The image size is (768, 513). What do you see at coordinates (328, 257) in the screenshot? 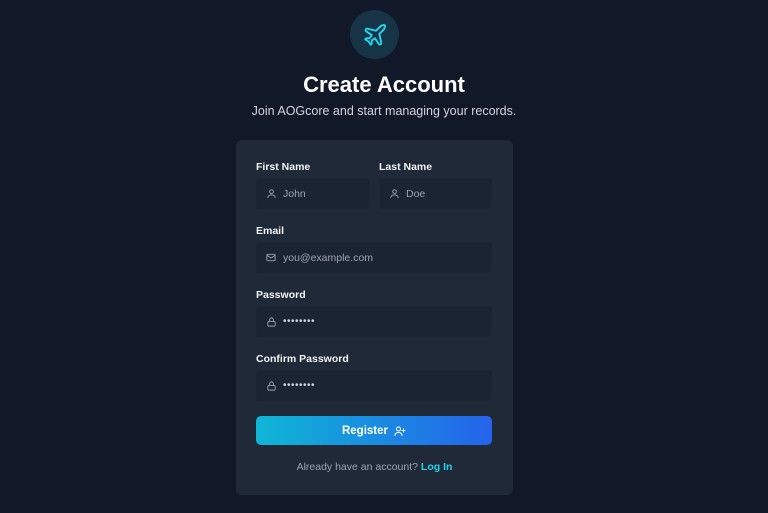
I see `email-placeholder: you@example.com` at bounding box center [328, 257].